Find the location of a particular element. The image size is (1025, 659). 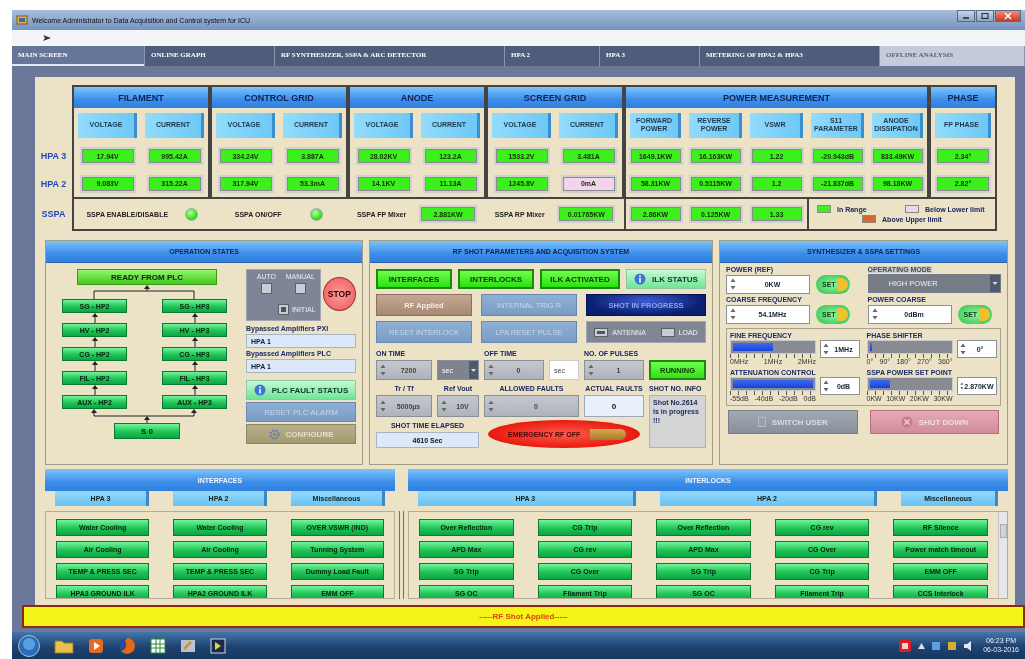

status-indicator: S 0 is located at coordinates (147, 431).